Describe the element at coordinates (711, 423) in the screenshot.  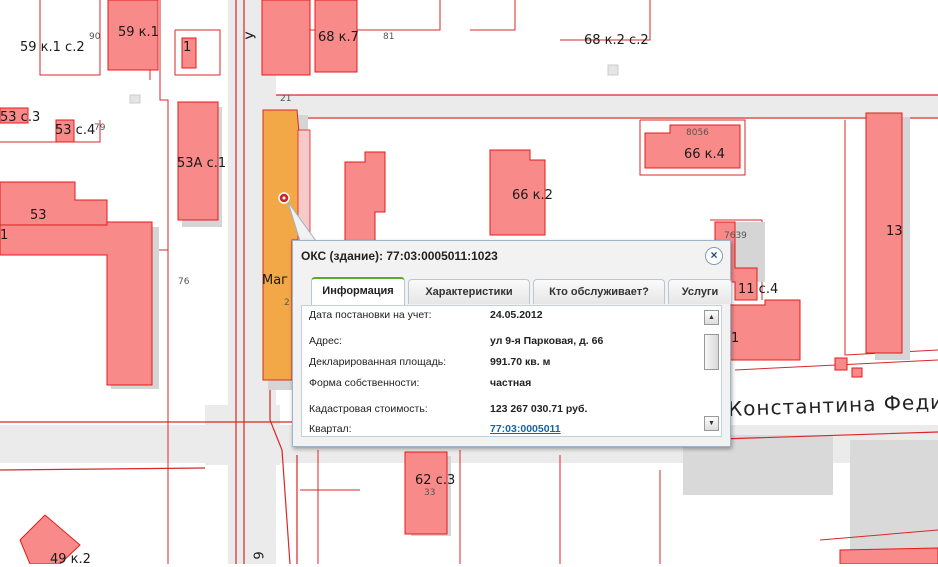
I see `scroll-down-icon: ▼` at that location.